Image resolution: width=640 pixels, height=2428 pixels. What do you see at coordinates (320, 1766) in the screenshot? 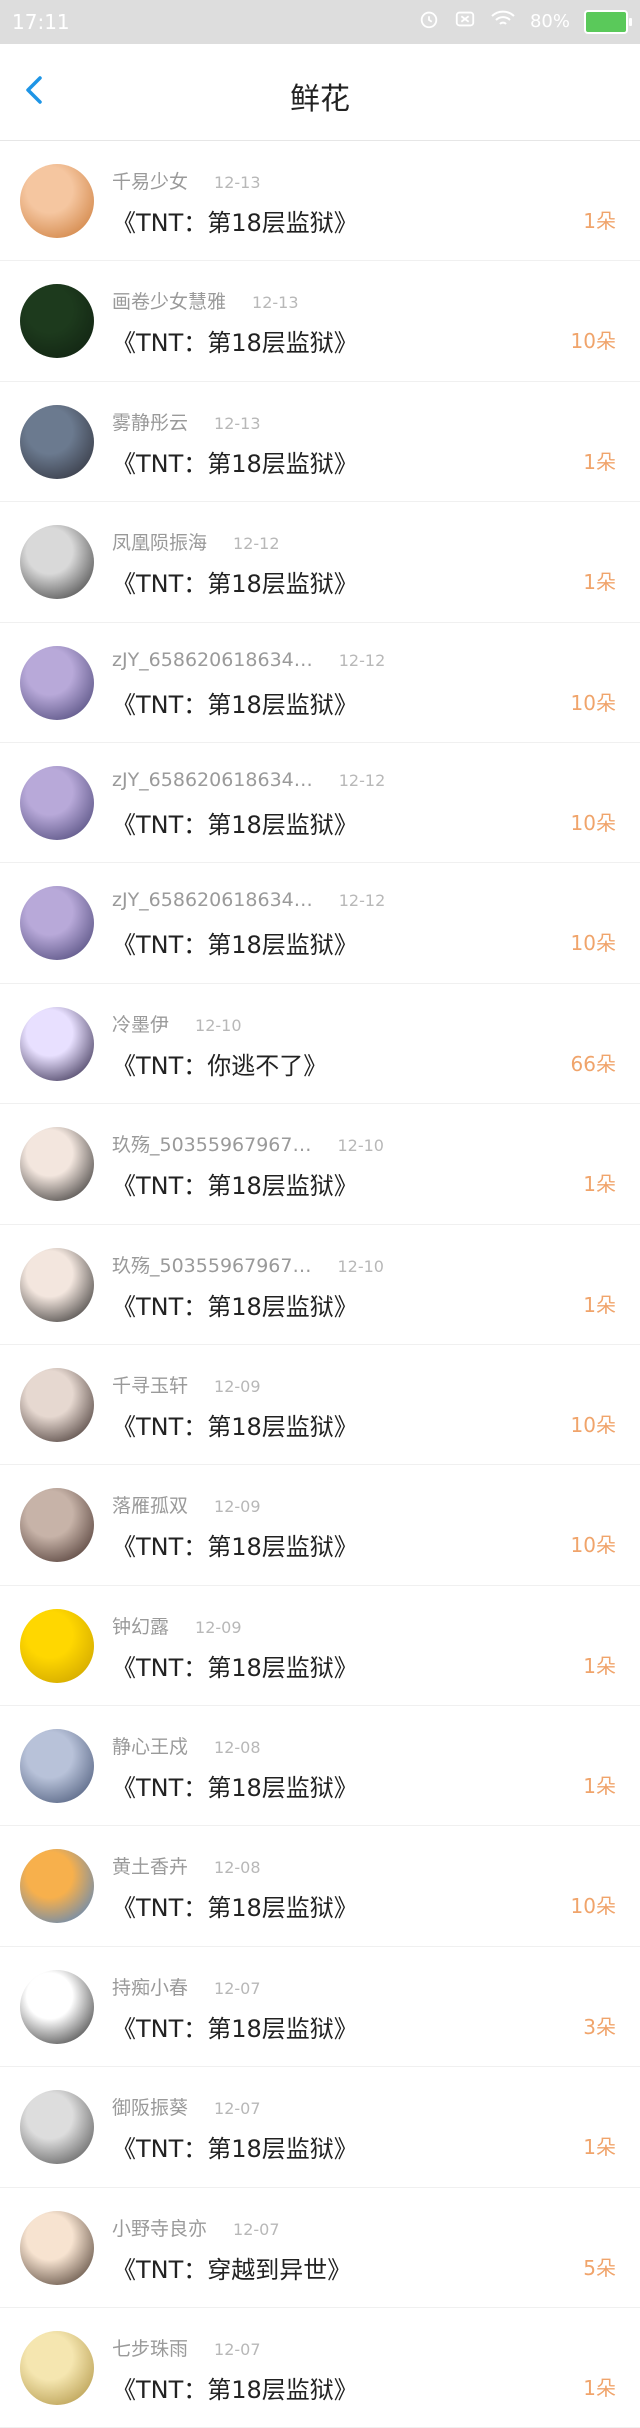
I see `list-item: 静心王戍 12-08 《TNT：第18层监狱》 1朵` at bounding box center [320, 1766].